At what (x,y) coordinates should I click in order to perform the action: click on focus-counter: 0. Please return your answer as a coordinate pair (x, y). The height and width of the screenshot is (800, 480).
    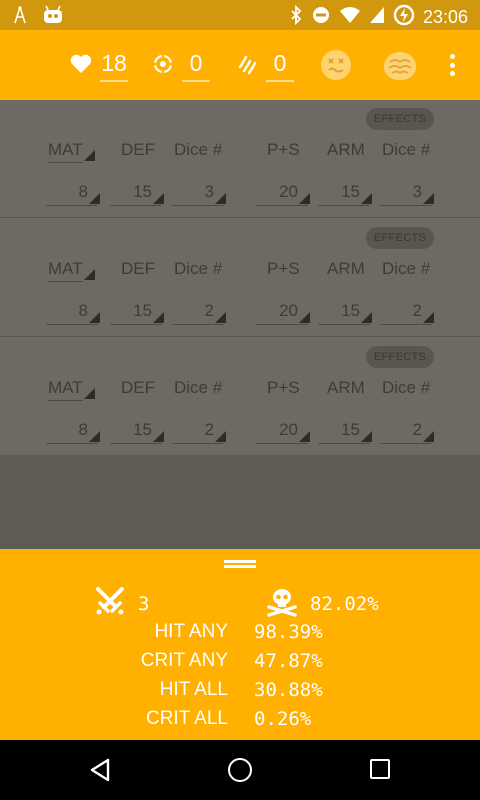
    Looking at the image, I should click on (181, 66).